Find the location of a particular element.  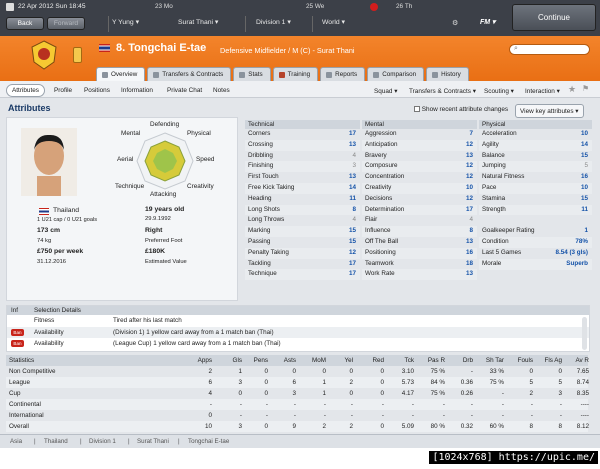

mental-row: Work Rate 13 is located at coordinates (419, 275).